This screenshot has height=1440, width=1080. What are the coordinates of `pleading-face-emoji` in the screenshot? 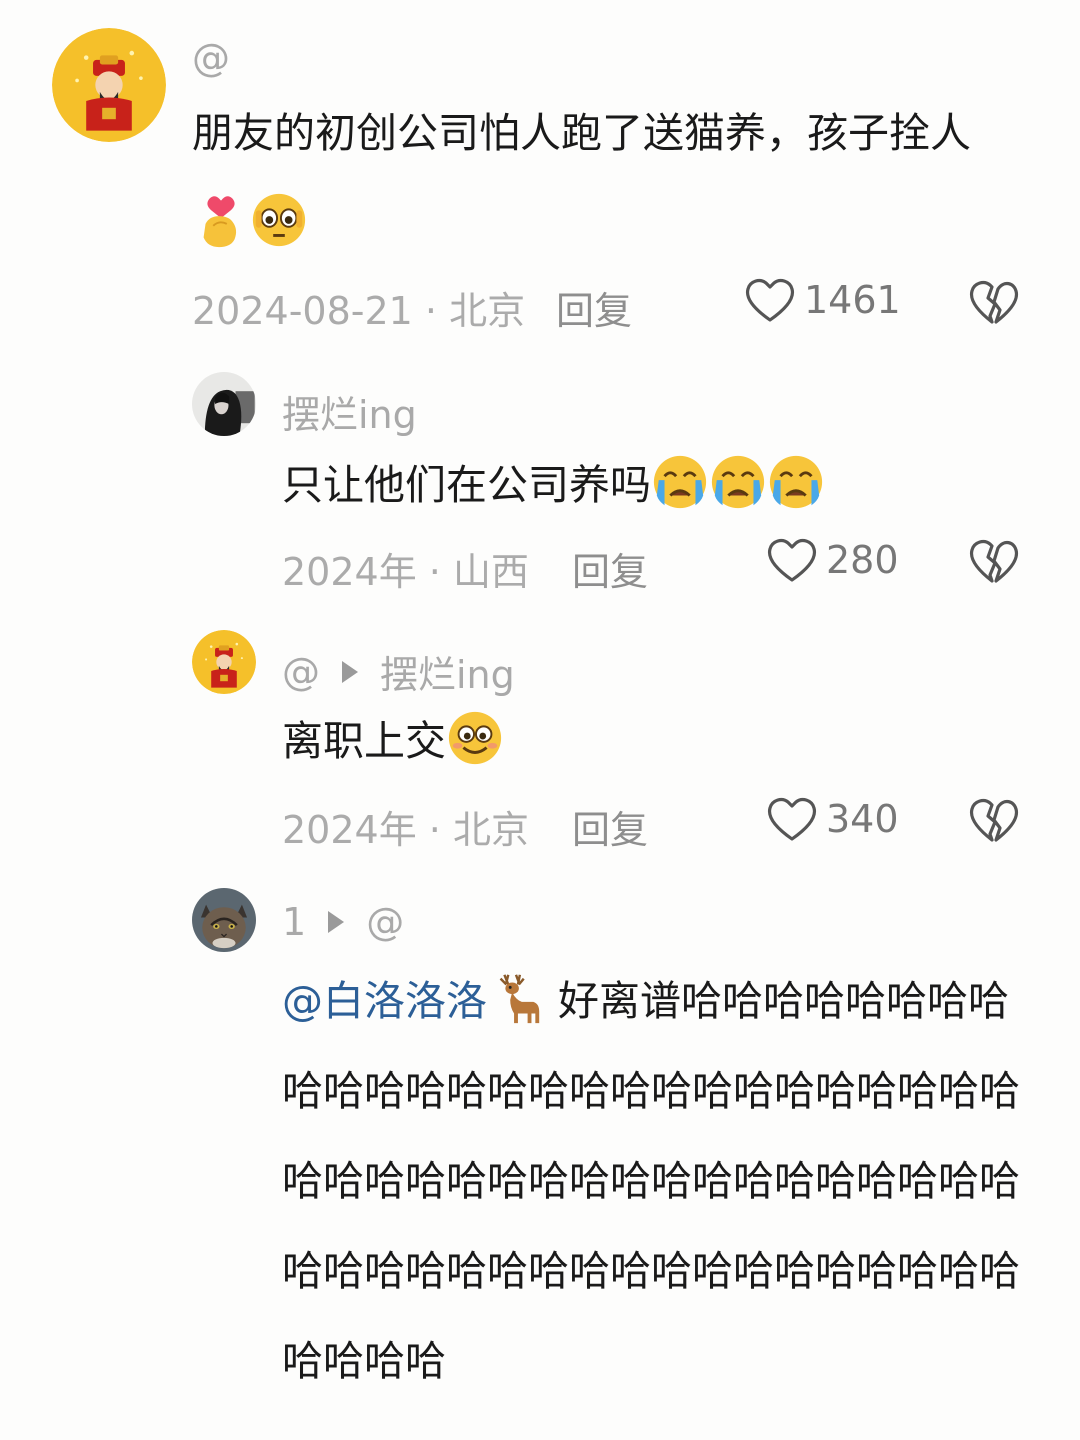 It's located at (279, 220).